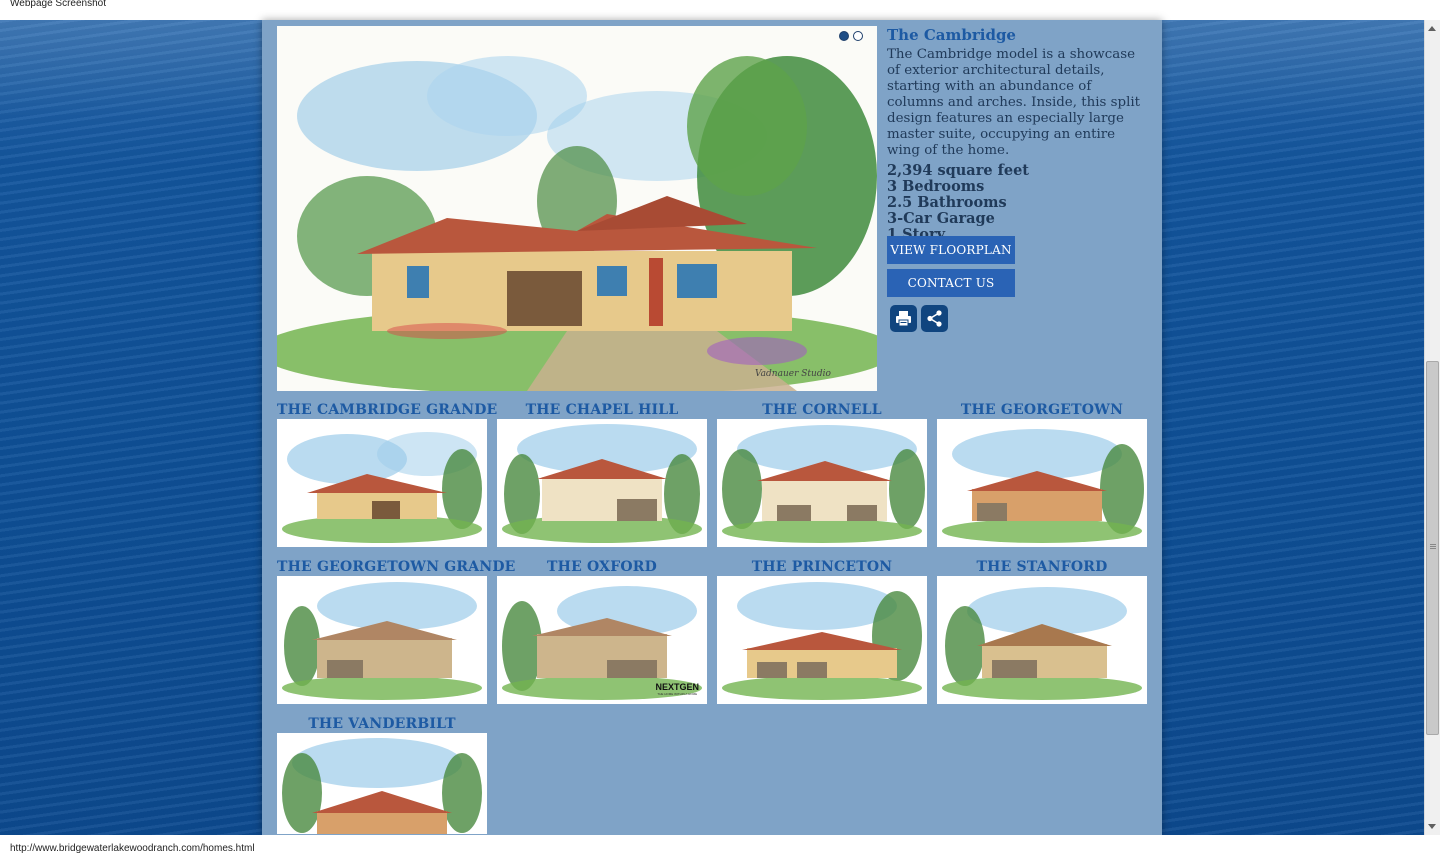 The height and width of the screenshot is (855, 1440). What do you see at coordinates (947, 202) in the screenshot?
I see `spec-bathrooms: 2.5 Bathrooms` at bounding box center [947, 202].